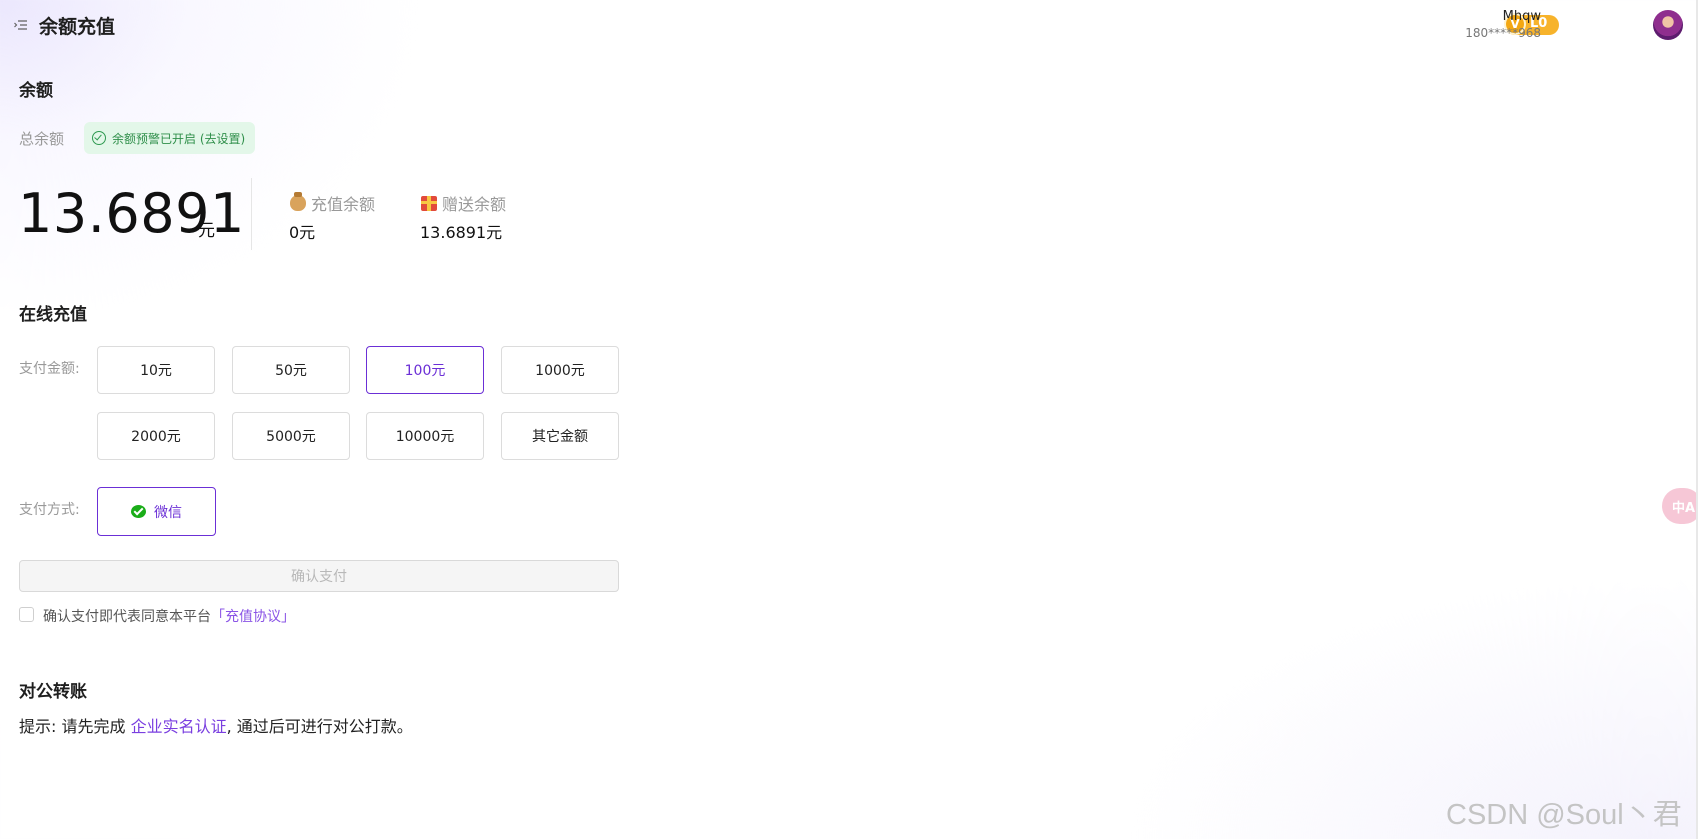 Image resolution: width=1698 pixels, height=839 pixels. Describe the element at coordinates (302, 232) in the screenshot. I see `recharge-balance-value: 0元` at that location.